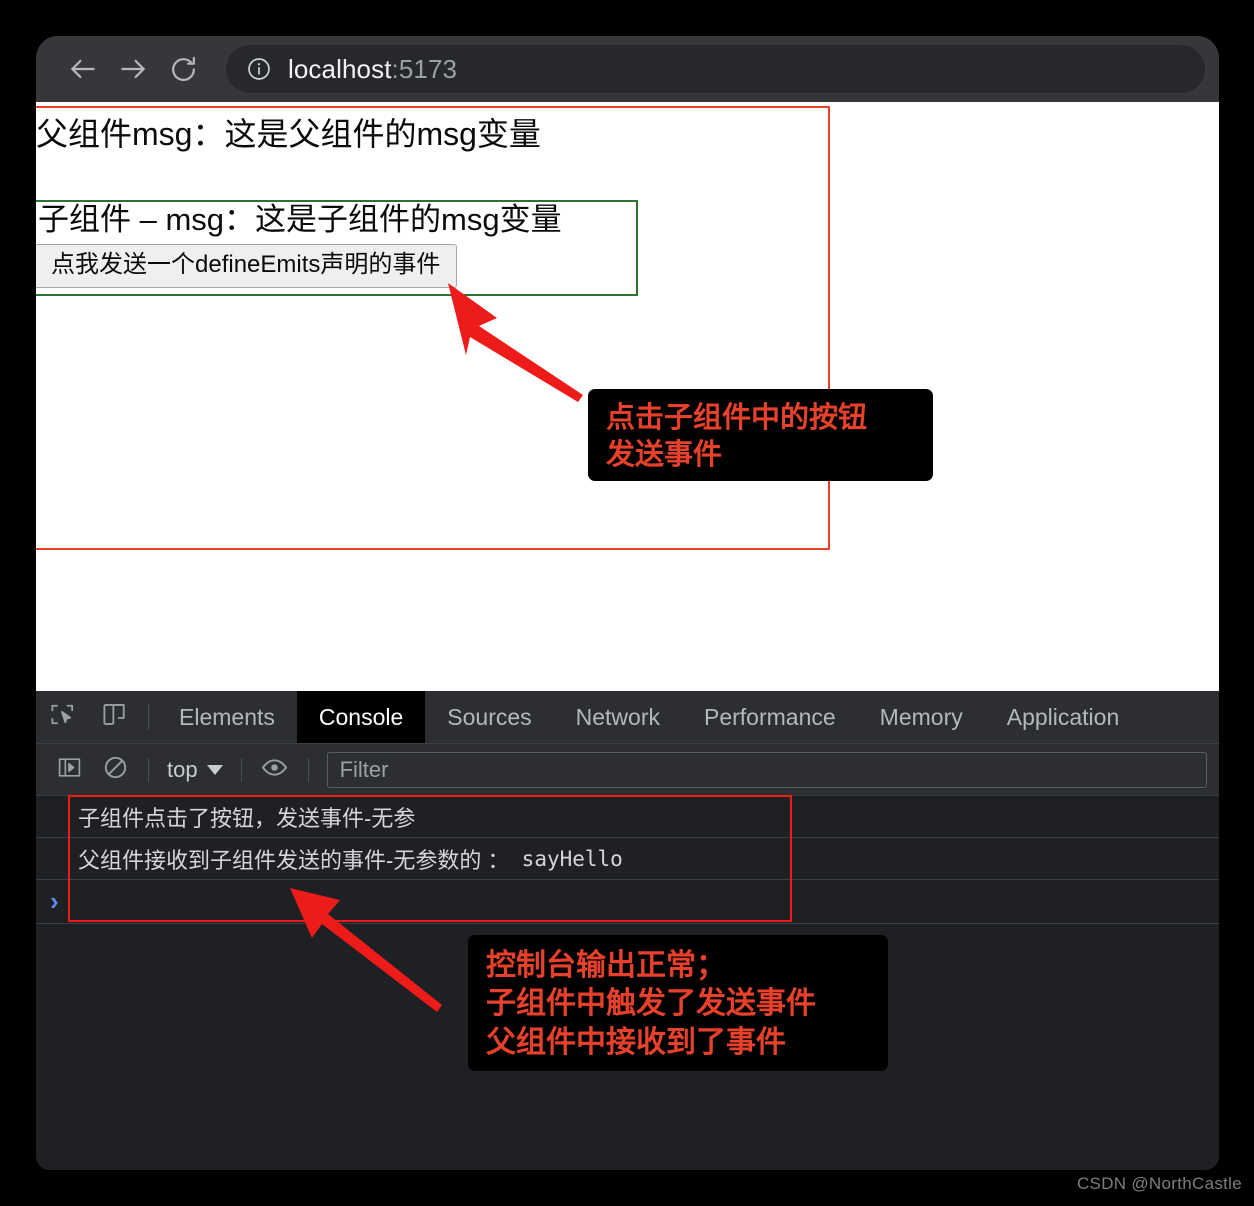 The height and width of the screenshot is (1206, 1254). Describe the element at coordinates (678, 1003) in the screenshot. I see `annotation-callout-console-output: 控制台输出正常； 子组件中触发了发送事件 父组件中接收到了事件` at that location.